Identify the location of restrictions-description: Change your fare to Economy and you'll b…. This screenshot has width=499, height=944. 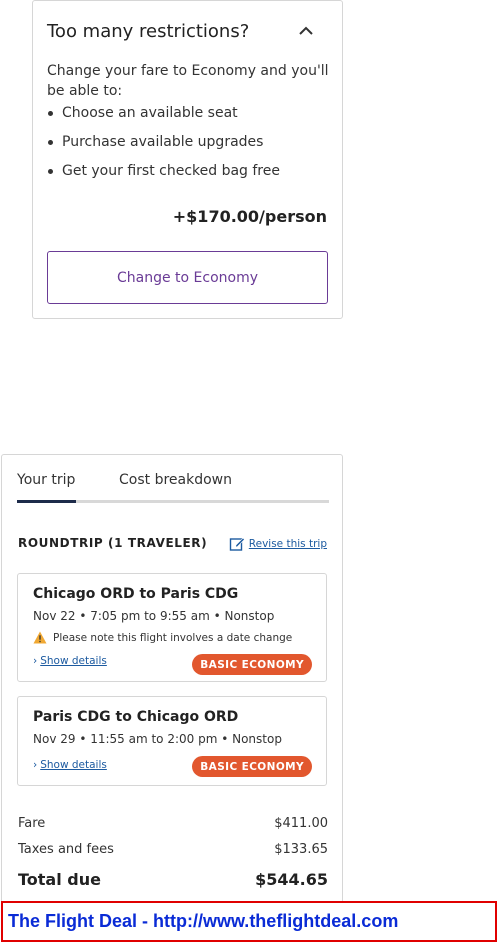
(188, 81).